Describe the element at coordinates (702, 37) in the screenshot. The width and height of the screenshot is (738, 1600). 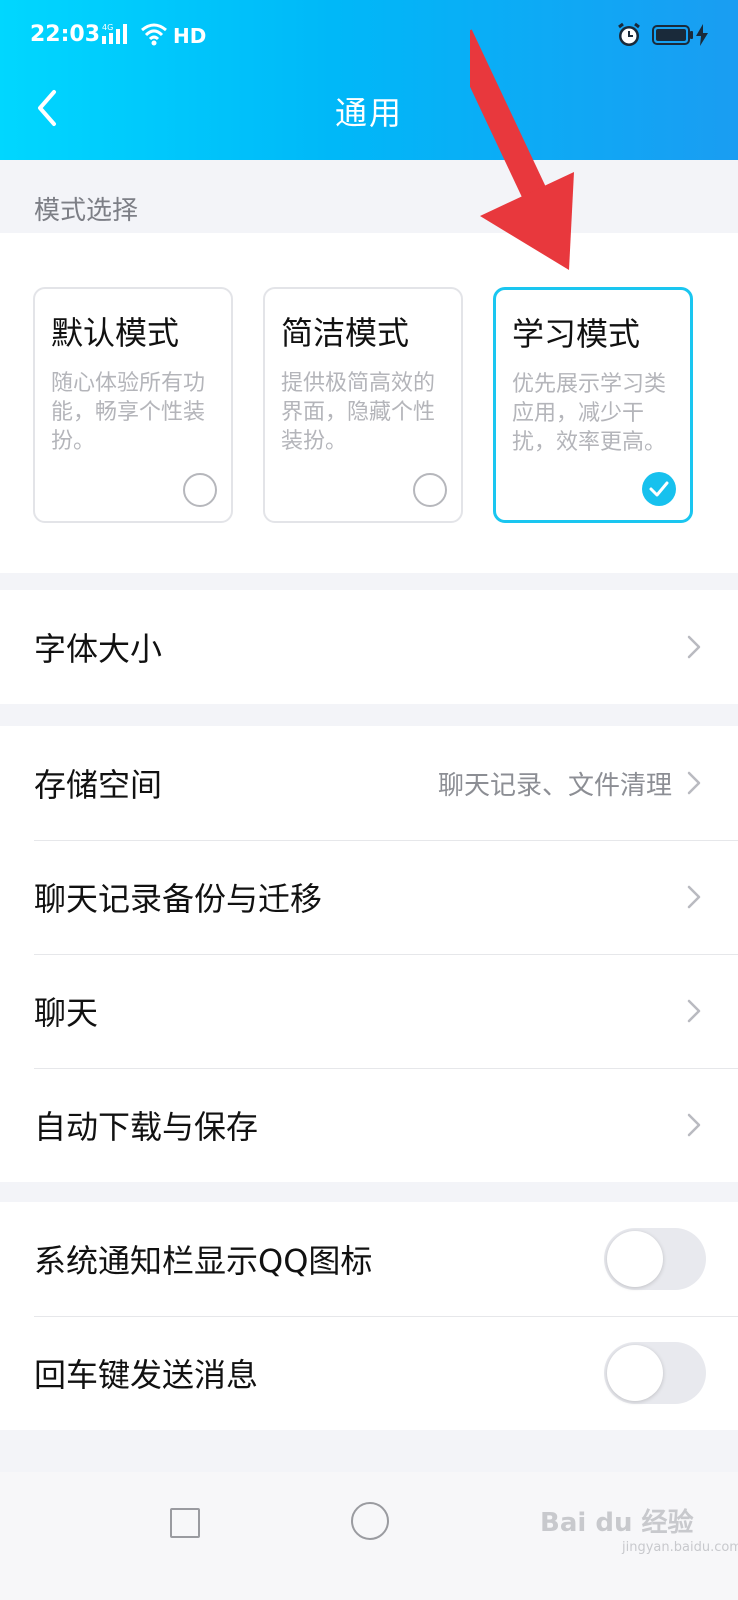
I see `charging-icon` at that location.